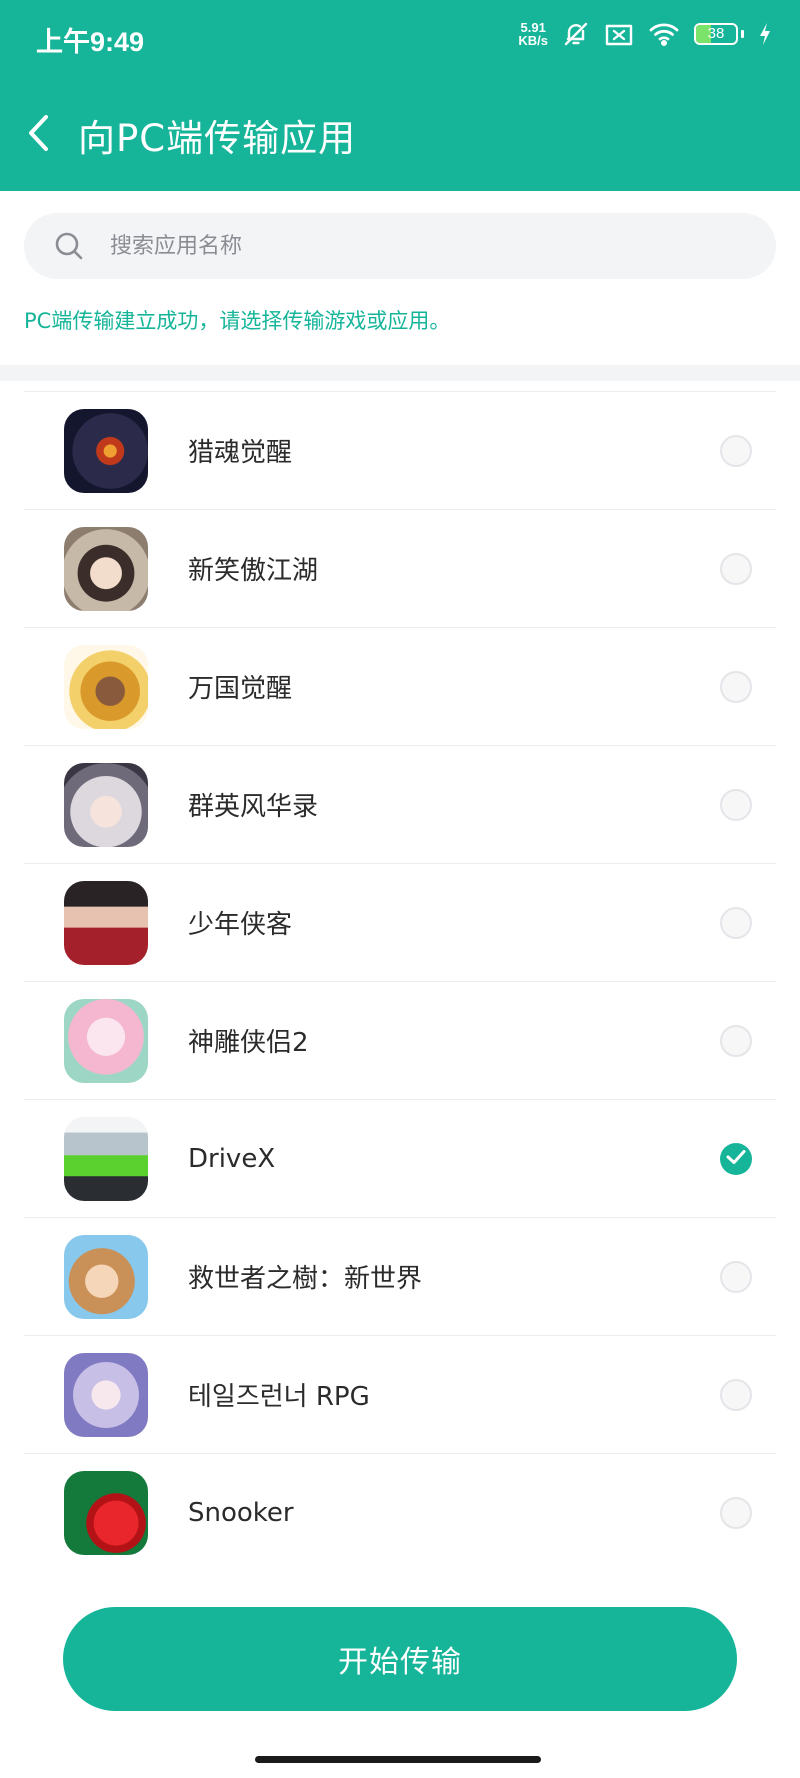  What do you see at coordinates (240, 453) in the screenshot?
I see `app-name: 猎魂觉醒` at bounding box center [240, 453].